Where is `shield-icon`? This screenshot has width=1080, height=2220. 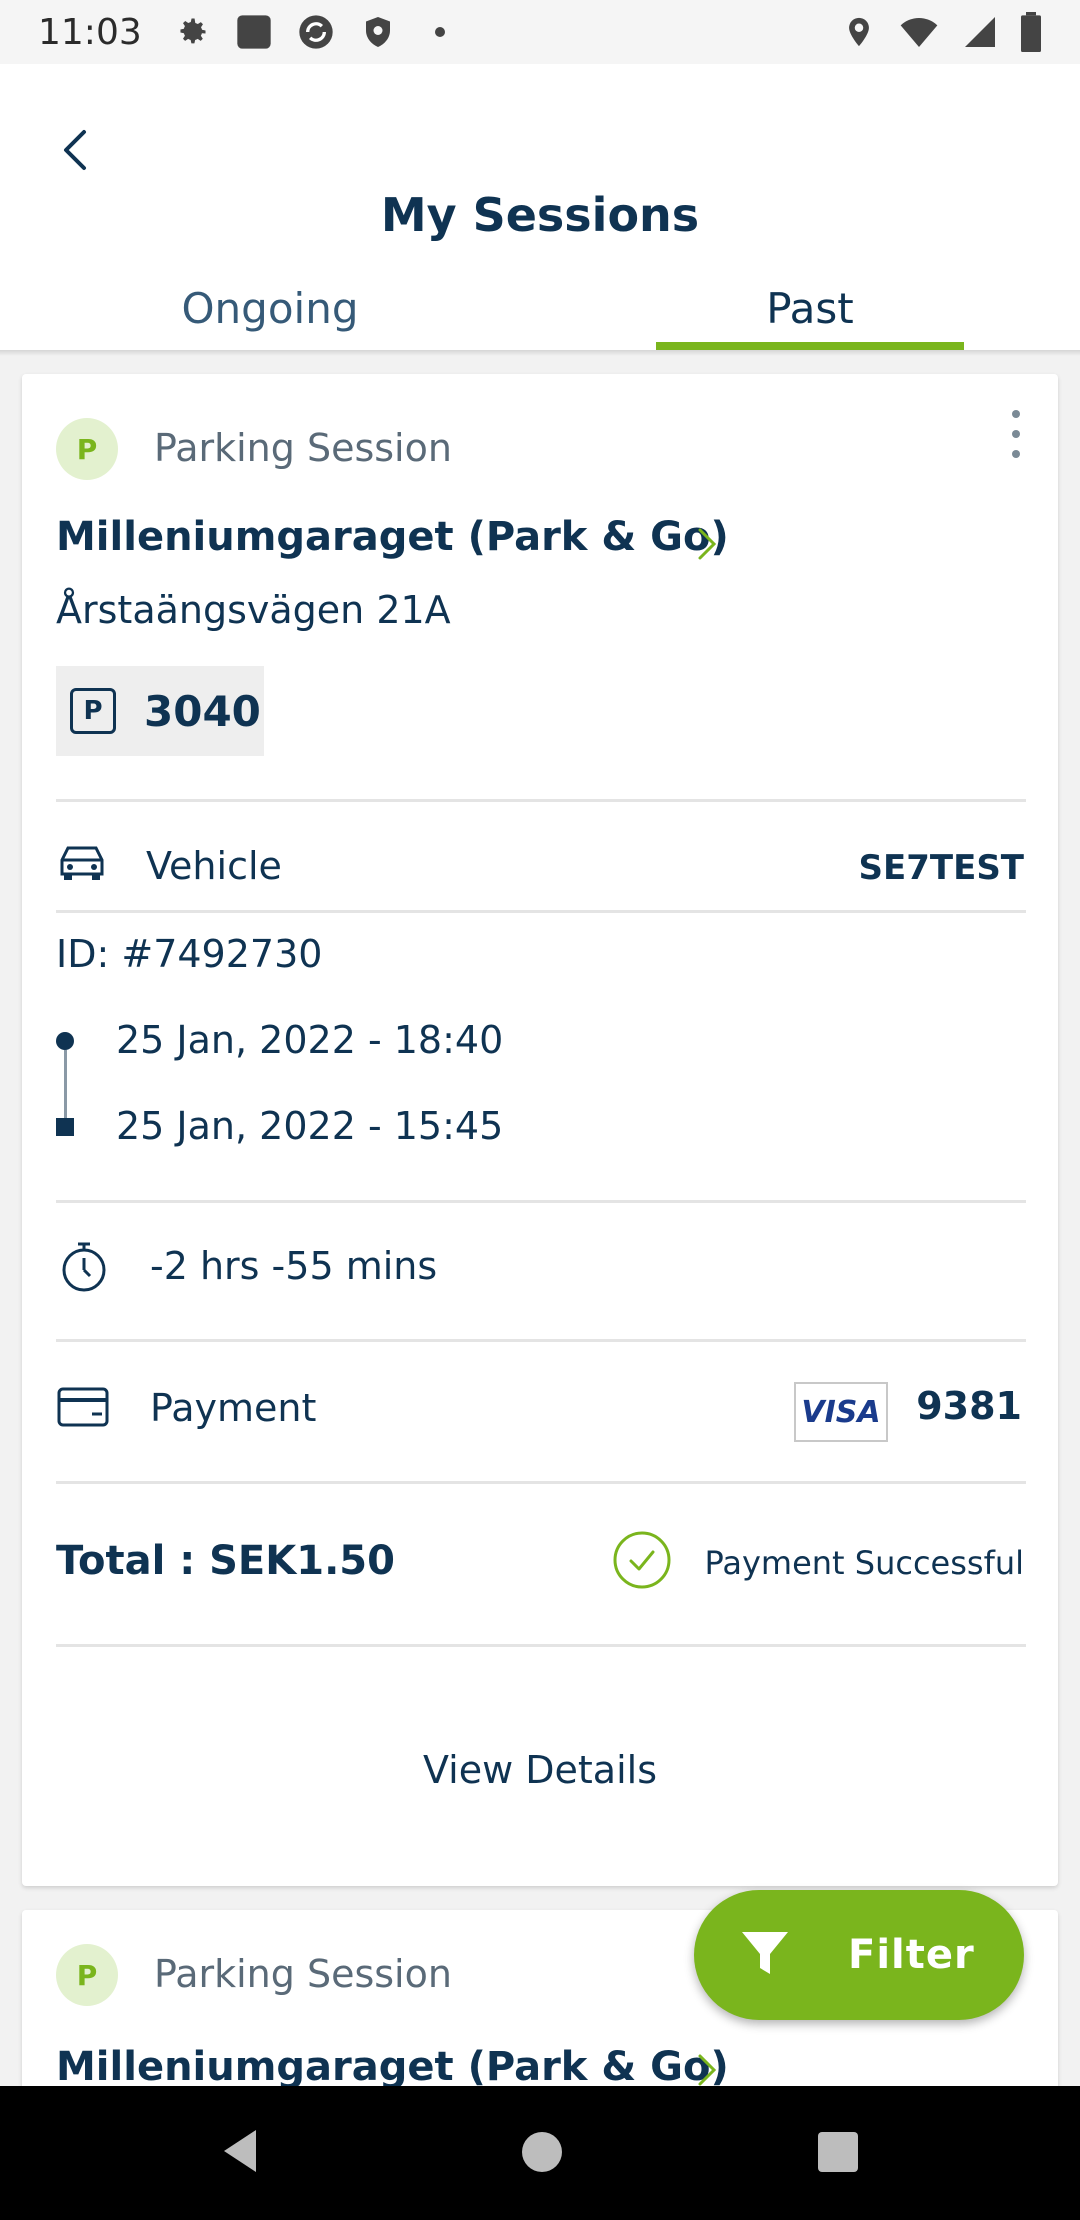 shield-icon is located at coordinates (378, 32).